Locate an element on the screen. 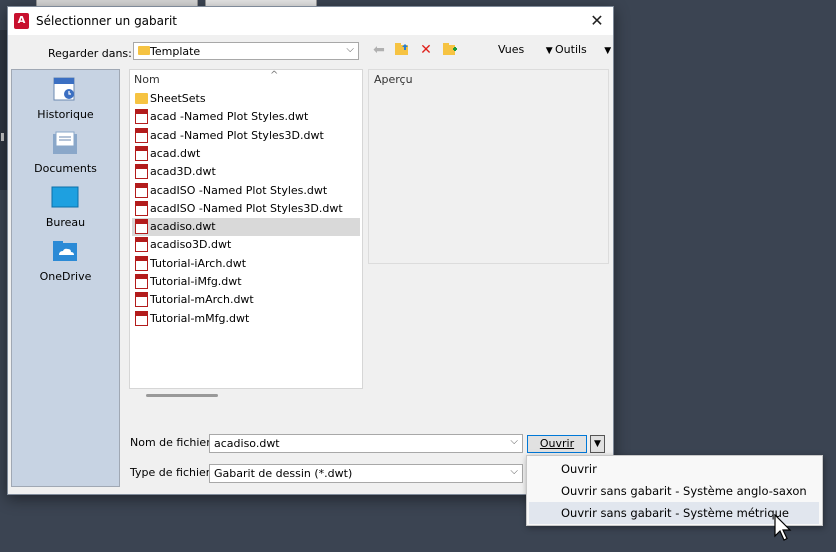  documents-icon is located at coordinates (65, 142).